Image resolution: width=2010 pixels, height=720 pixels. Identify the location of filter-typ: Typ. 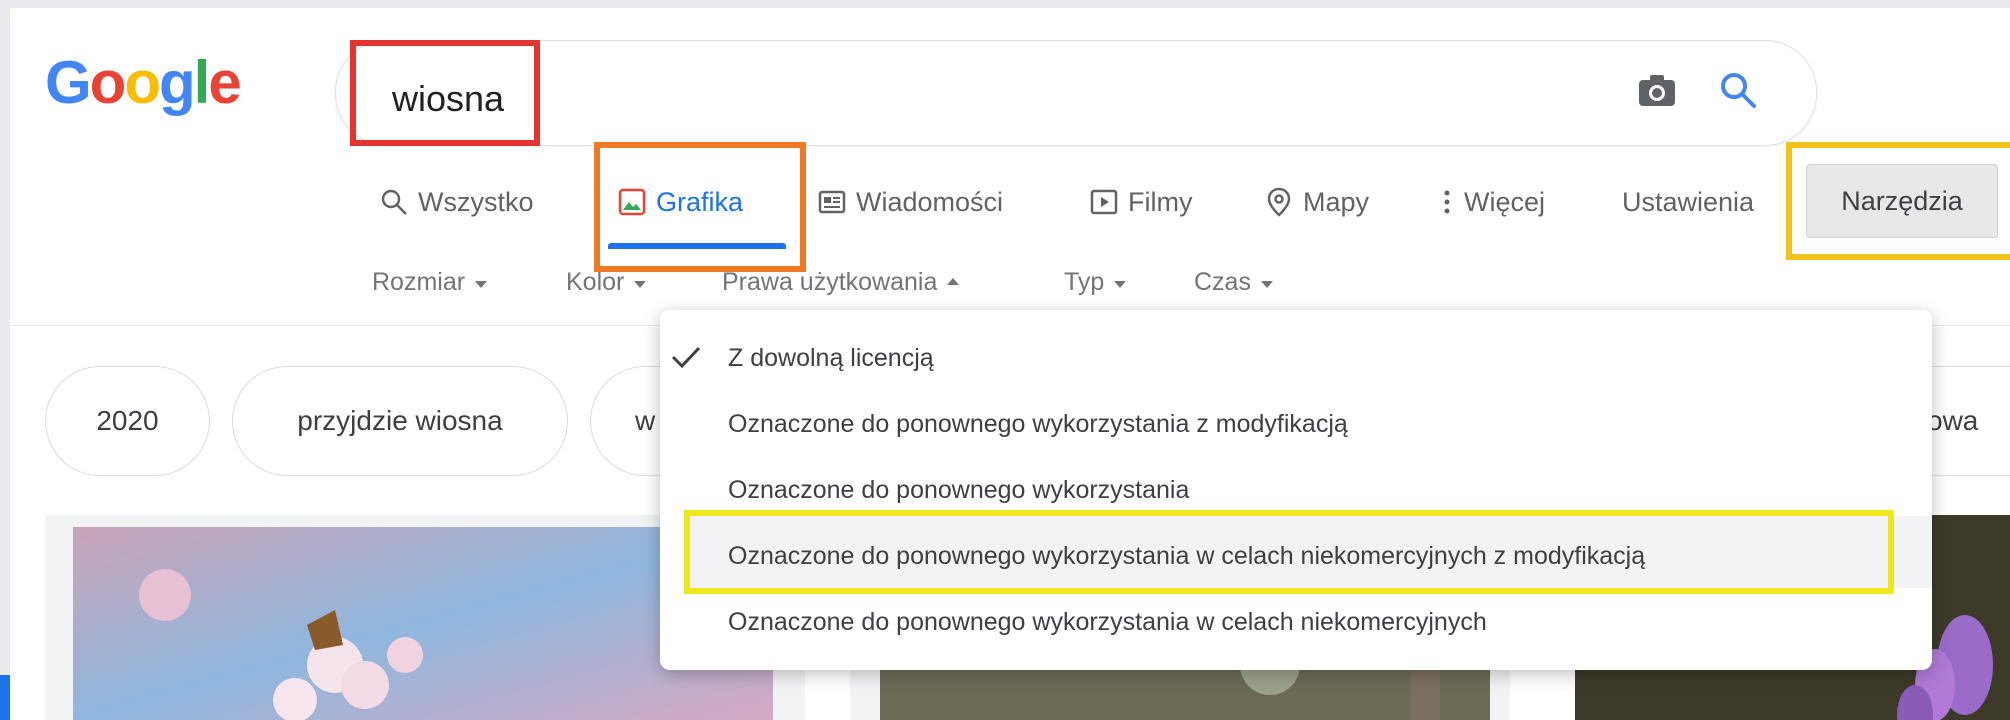
(1095, 282).